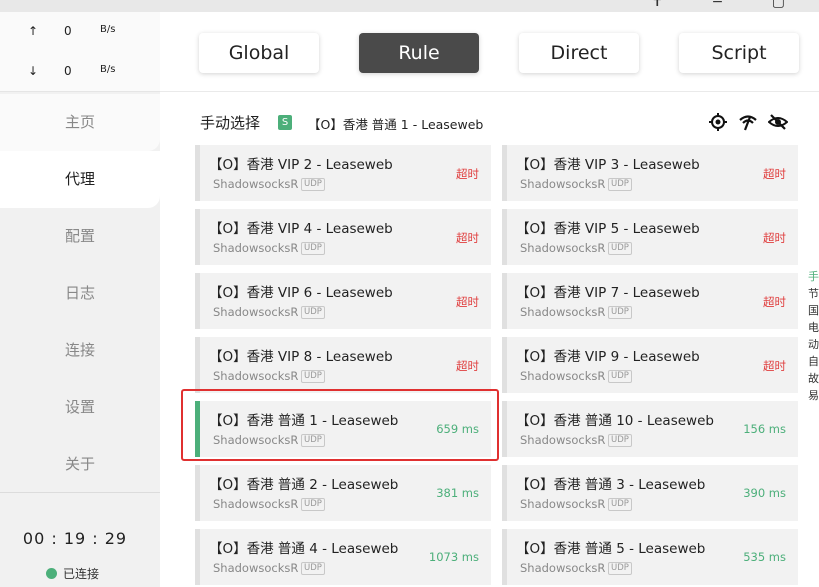 Image resolution: width=819 pixels, height=587 pixels. Describe the element at coordinates (457, 493) in the screenshot. I see `proxy-delay: 381 ms` at that location.